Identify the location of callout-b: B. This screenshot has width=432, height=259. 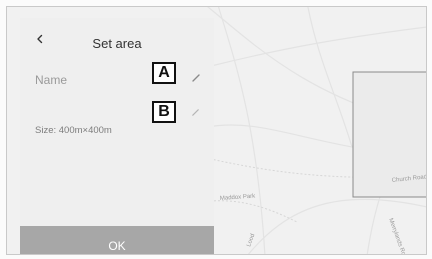
(164, 112).